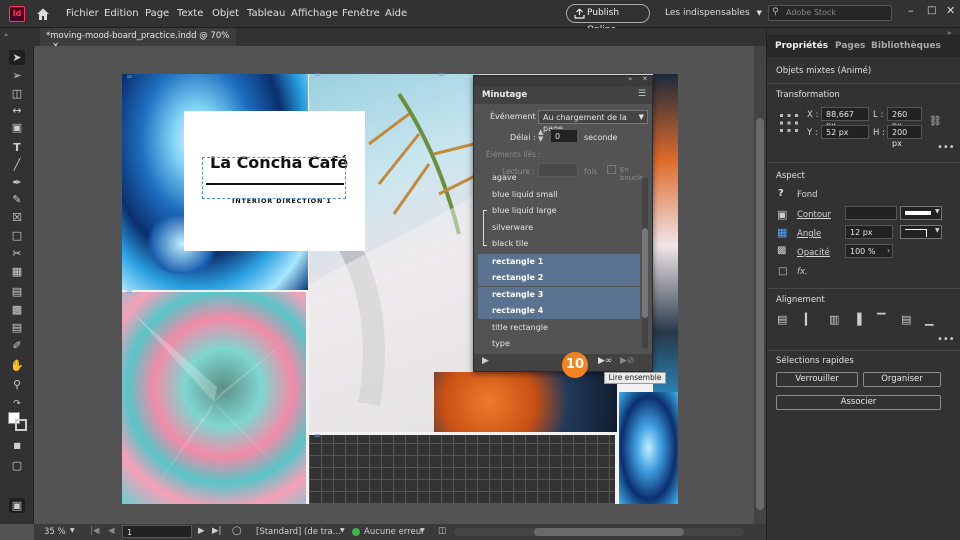 The width and height of the screenshot is (960, 540). What do you see at coordinates (630, 79) in the screenshot?
I see `collapse-panel-icon: »` at bounding box center [630, 79].